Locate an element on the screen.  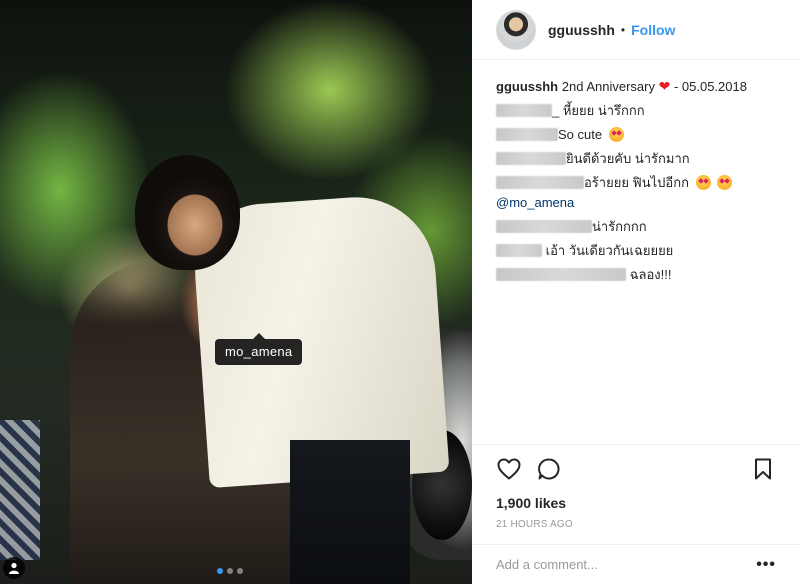
carousel-indicator is located at coordinates (230, 571).